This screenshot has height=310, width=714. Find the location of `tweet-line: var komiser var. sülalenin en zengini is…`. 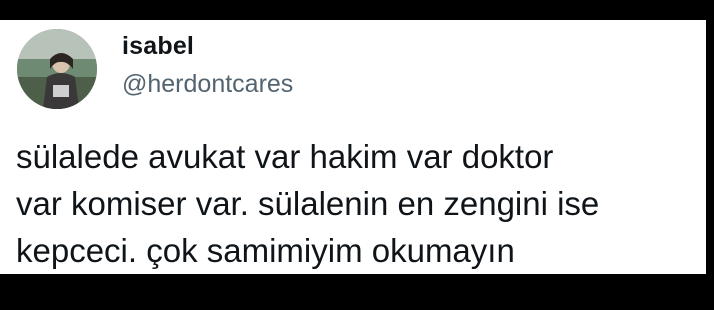

tweet-line: var komiser var. sülalenin en zengini is… is located at coordinates (308, 203).